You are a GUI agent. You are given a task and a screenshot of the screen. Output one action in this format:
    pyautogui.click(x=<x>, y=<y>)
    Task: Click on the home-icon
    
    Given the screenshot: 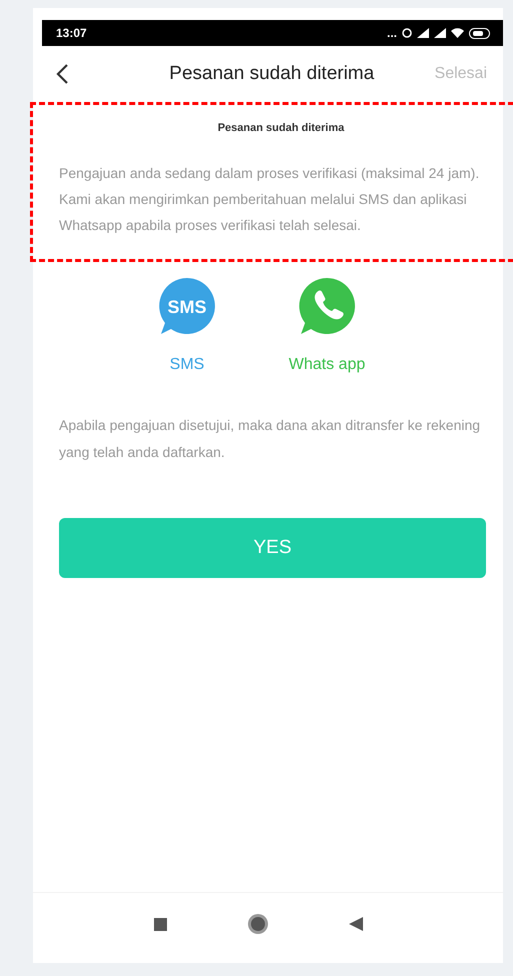 What is the action you would take?
    pyautogui.click(x=257, y=924)
    